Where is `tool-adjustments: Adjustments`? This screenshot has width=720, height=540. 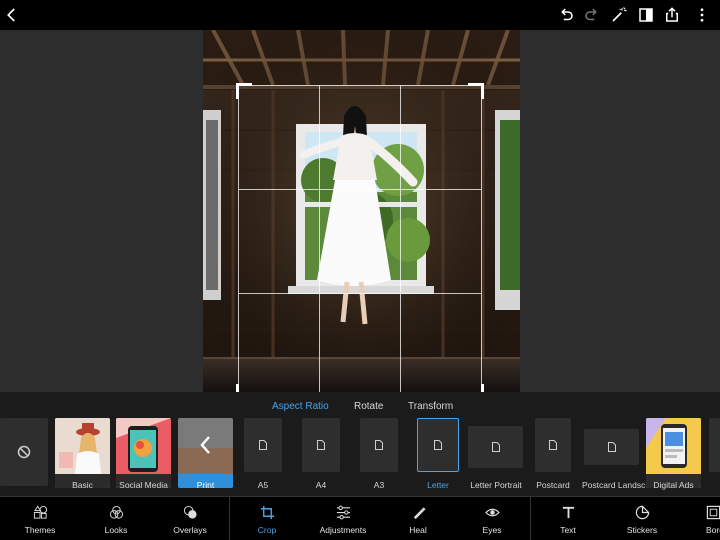
tool-adjustments: Adjustments is located at coordinates (343, 518).